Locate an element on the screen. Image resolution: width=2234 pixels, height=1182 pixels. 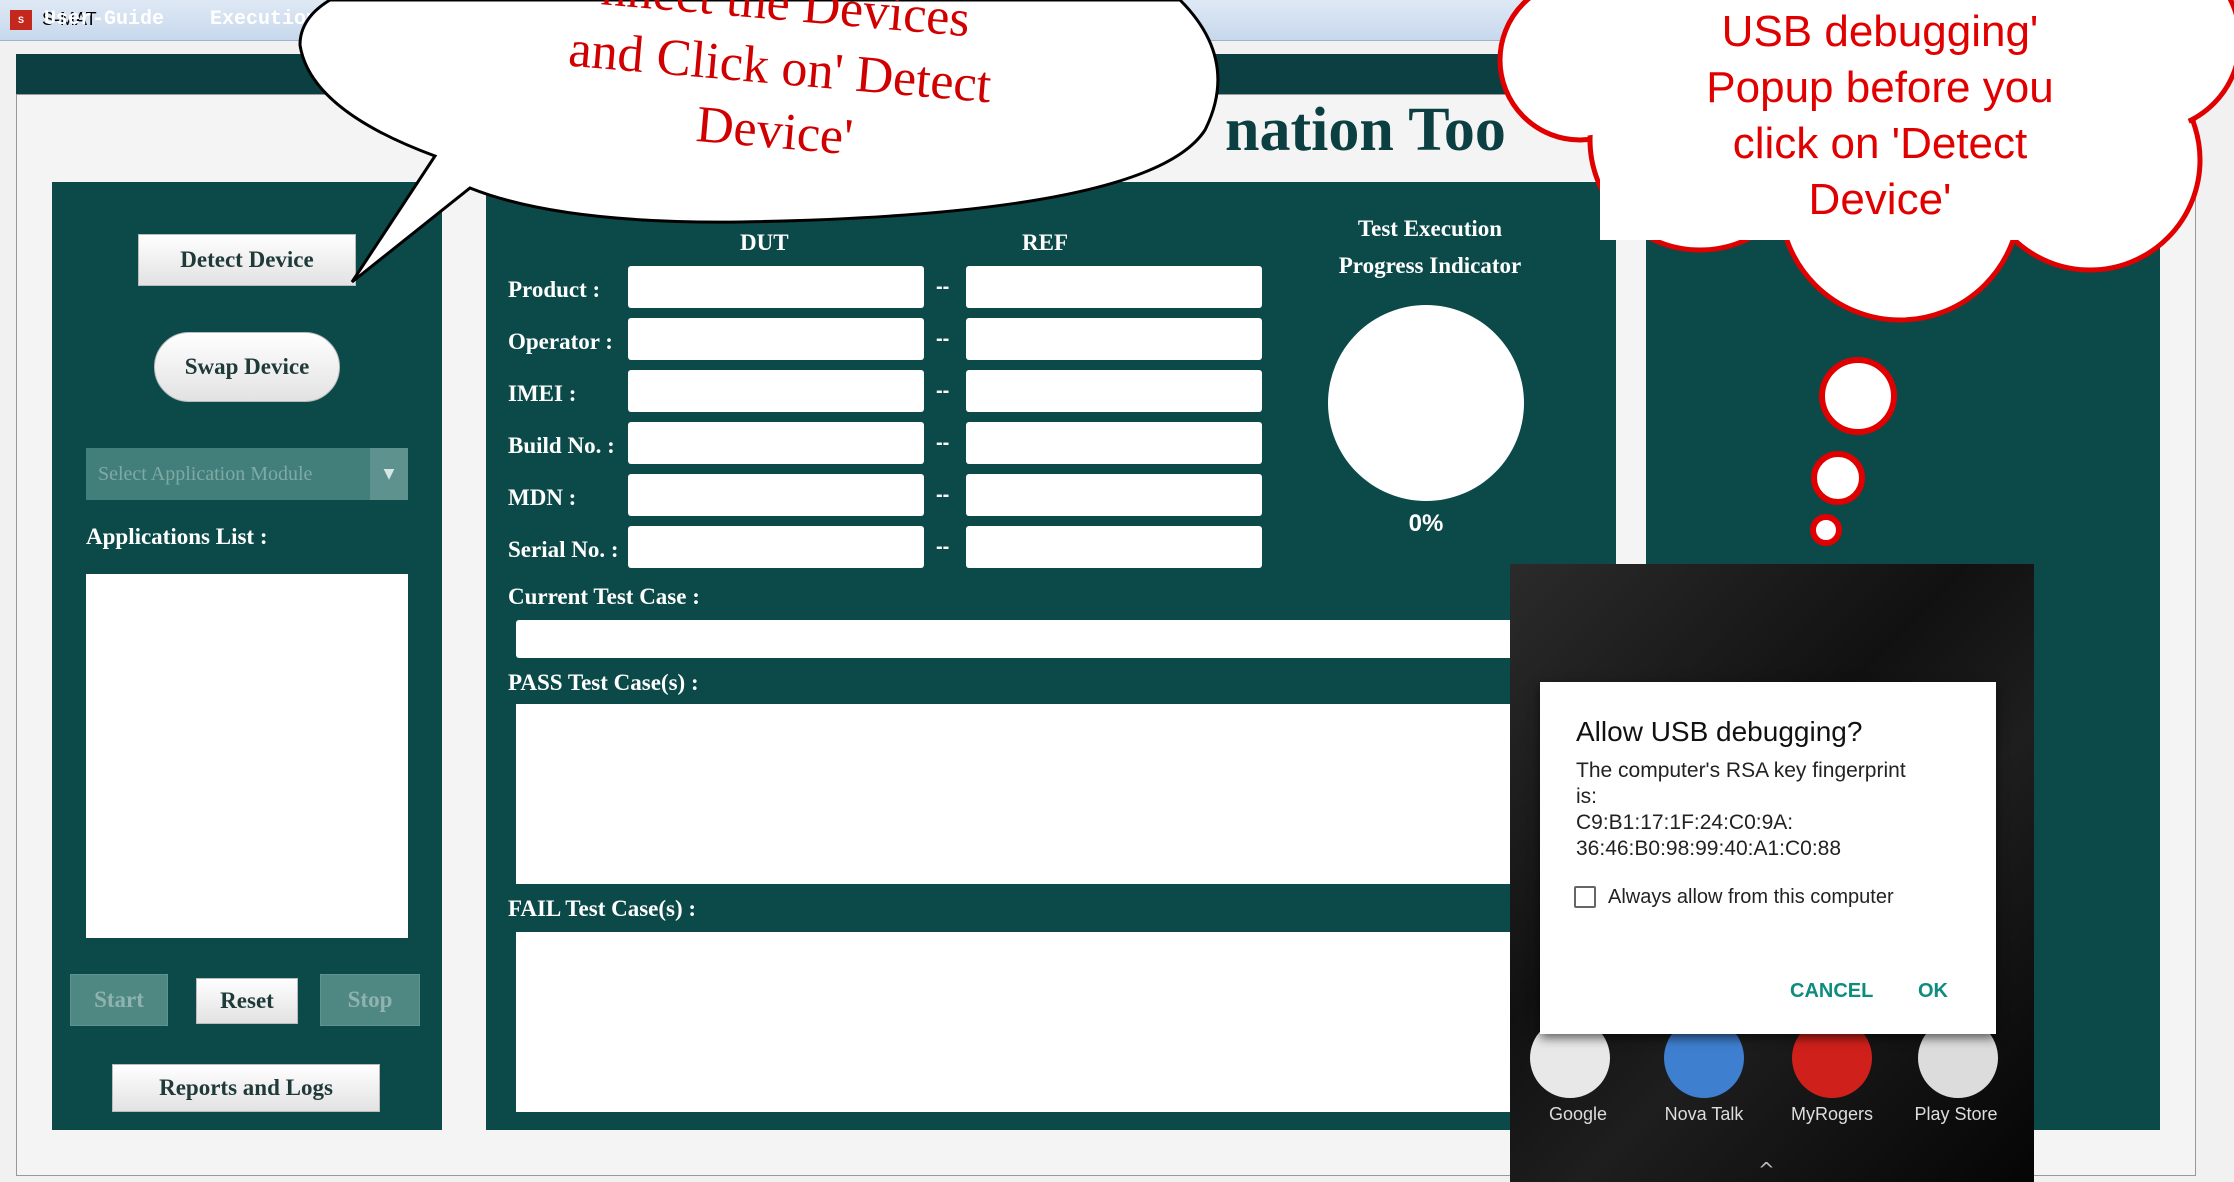
callout-right-line: Popup before you is located at coordinates (1880, 87).